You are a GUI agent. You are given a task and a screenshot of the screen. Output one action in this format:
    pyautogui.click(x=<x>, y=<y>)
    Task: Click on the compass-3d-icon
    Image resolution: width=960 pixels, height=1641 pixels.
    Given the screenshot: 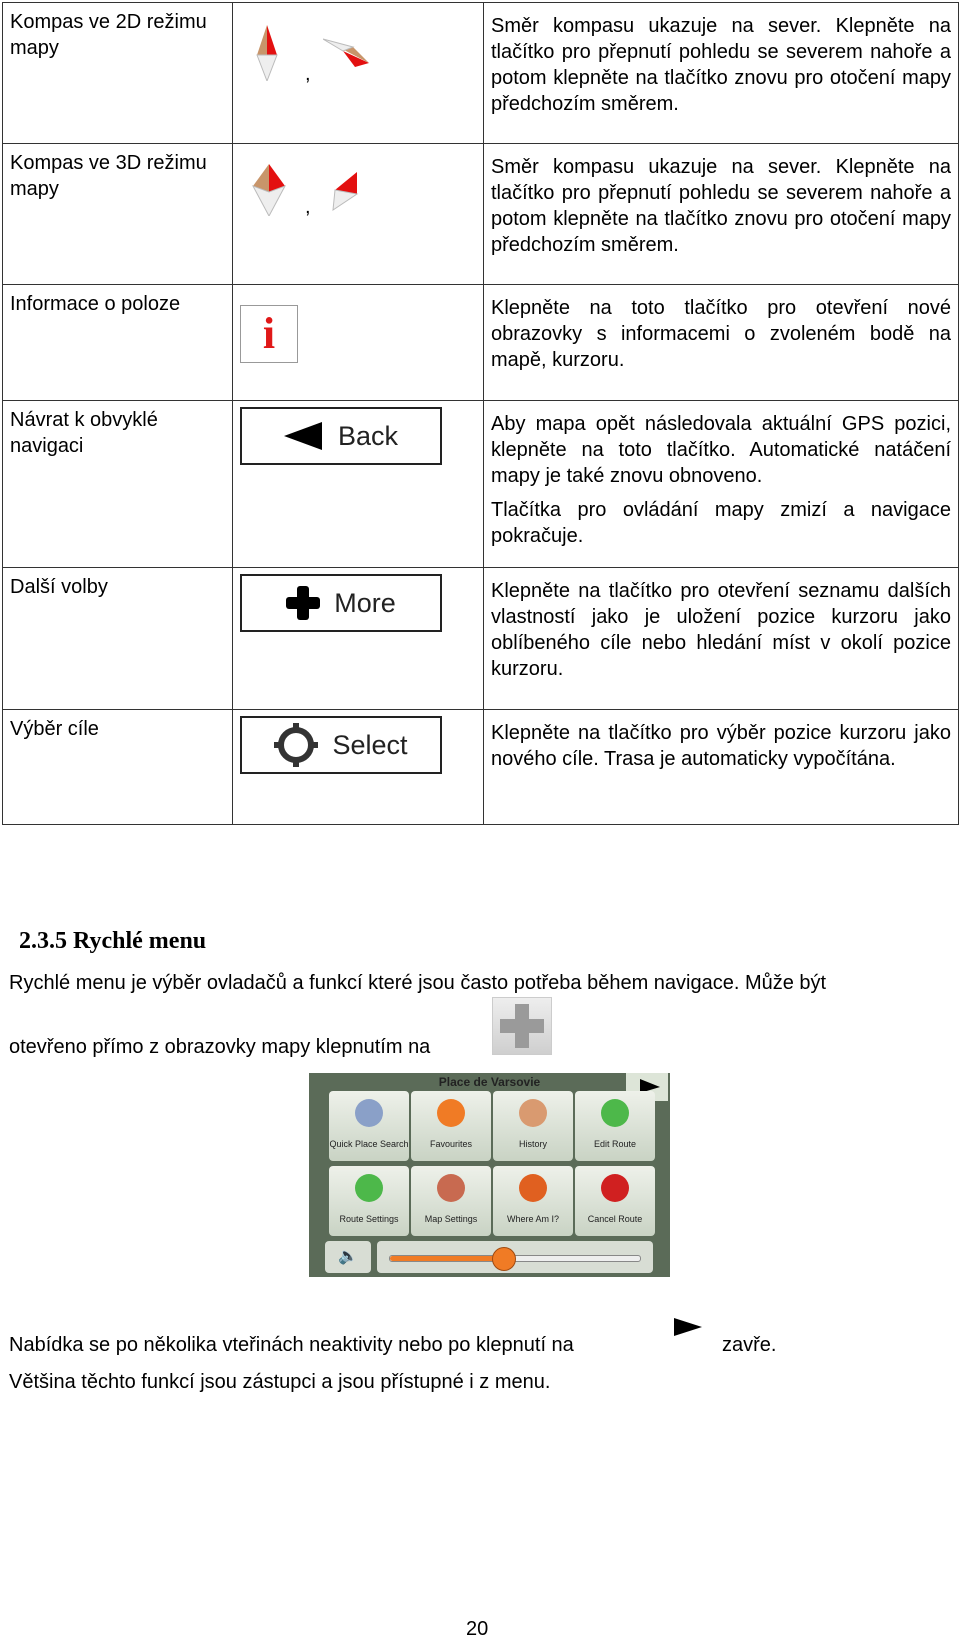 What is the action you would take?
    pyautogui.click(x=269, y=190)
    